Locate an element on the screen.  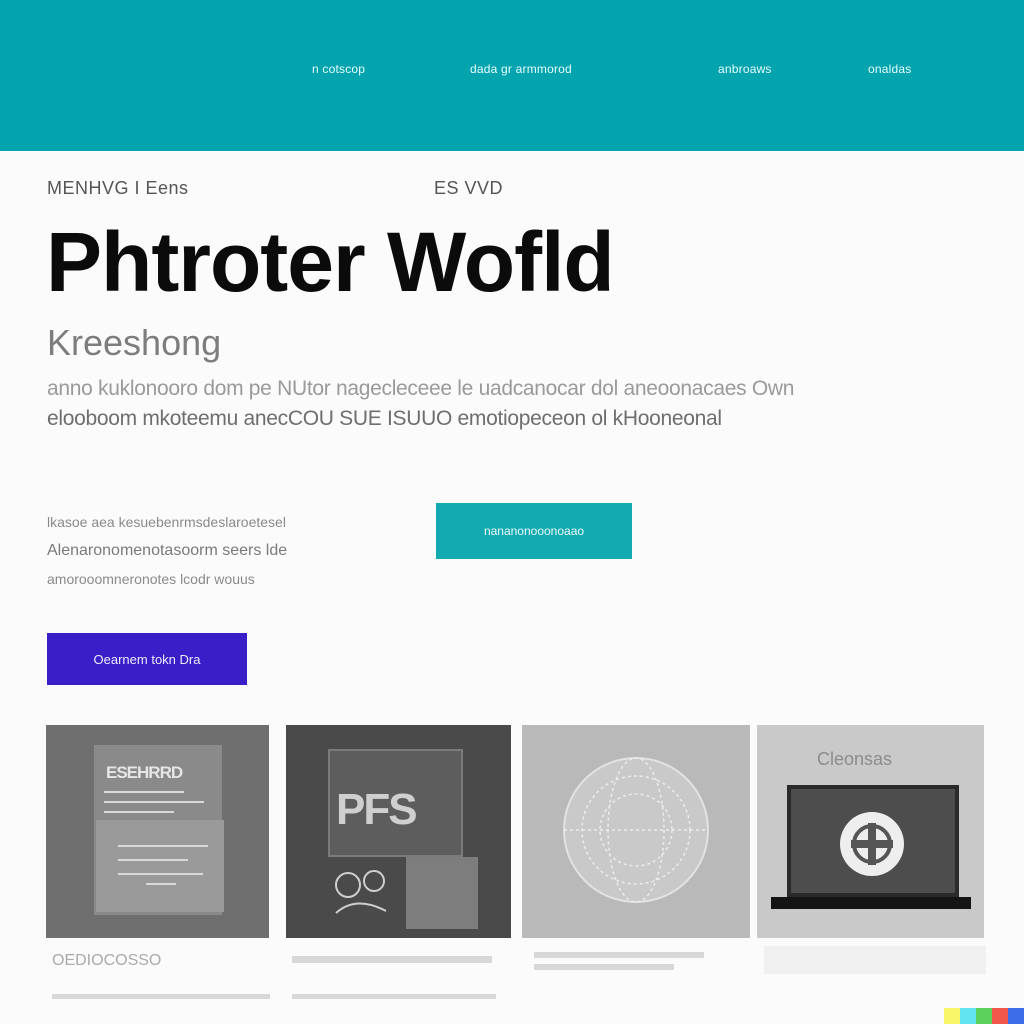
card-caption-1: OEDIOCOSSO is located at coordinates (107, 960).